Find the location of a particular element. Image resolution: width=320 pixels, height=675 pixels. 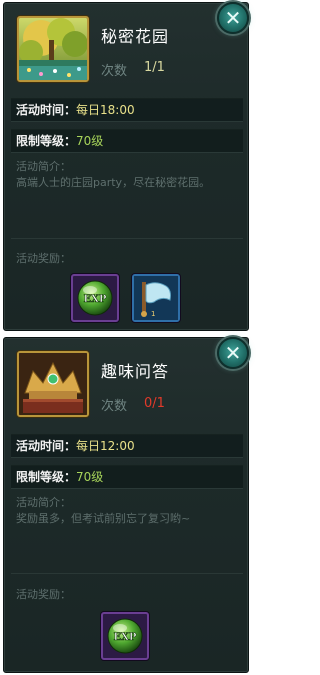

activity-title: 趣味问答 is located at coordinates (135, 371).